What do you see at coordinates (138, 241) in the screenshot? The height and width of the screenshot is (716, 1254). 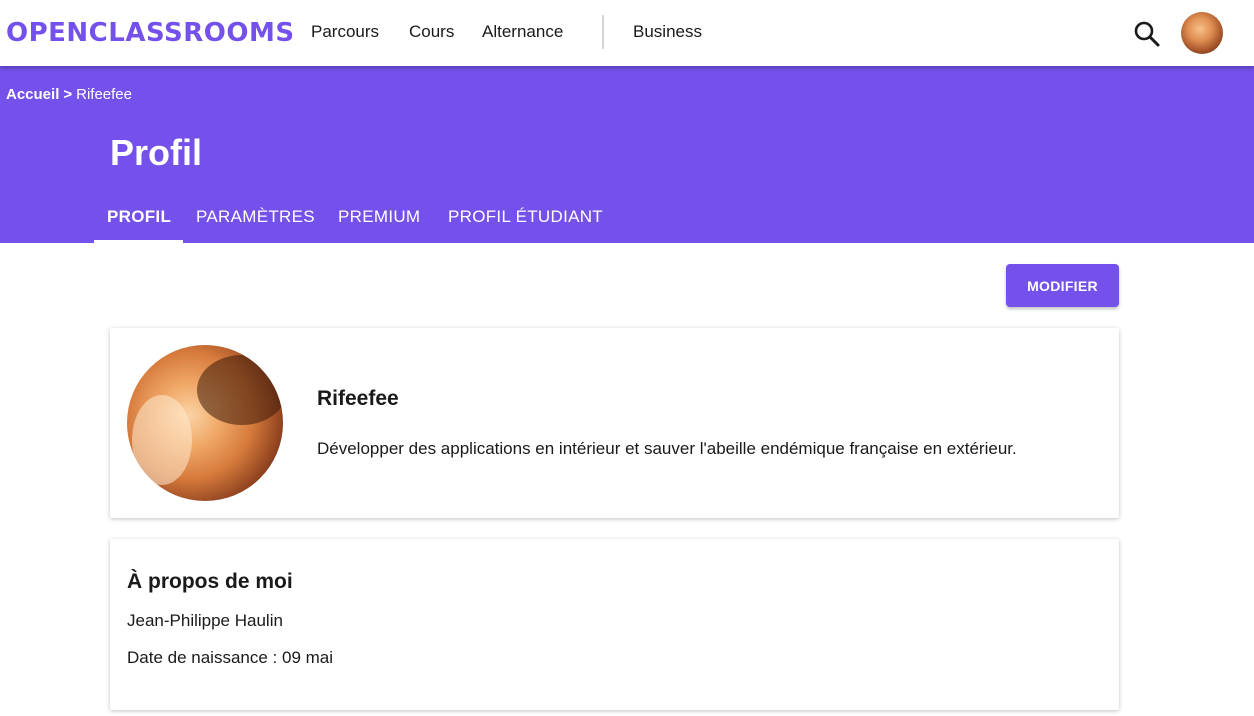 I see `active-tab-indicator` at bounding box center [138, 241].